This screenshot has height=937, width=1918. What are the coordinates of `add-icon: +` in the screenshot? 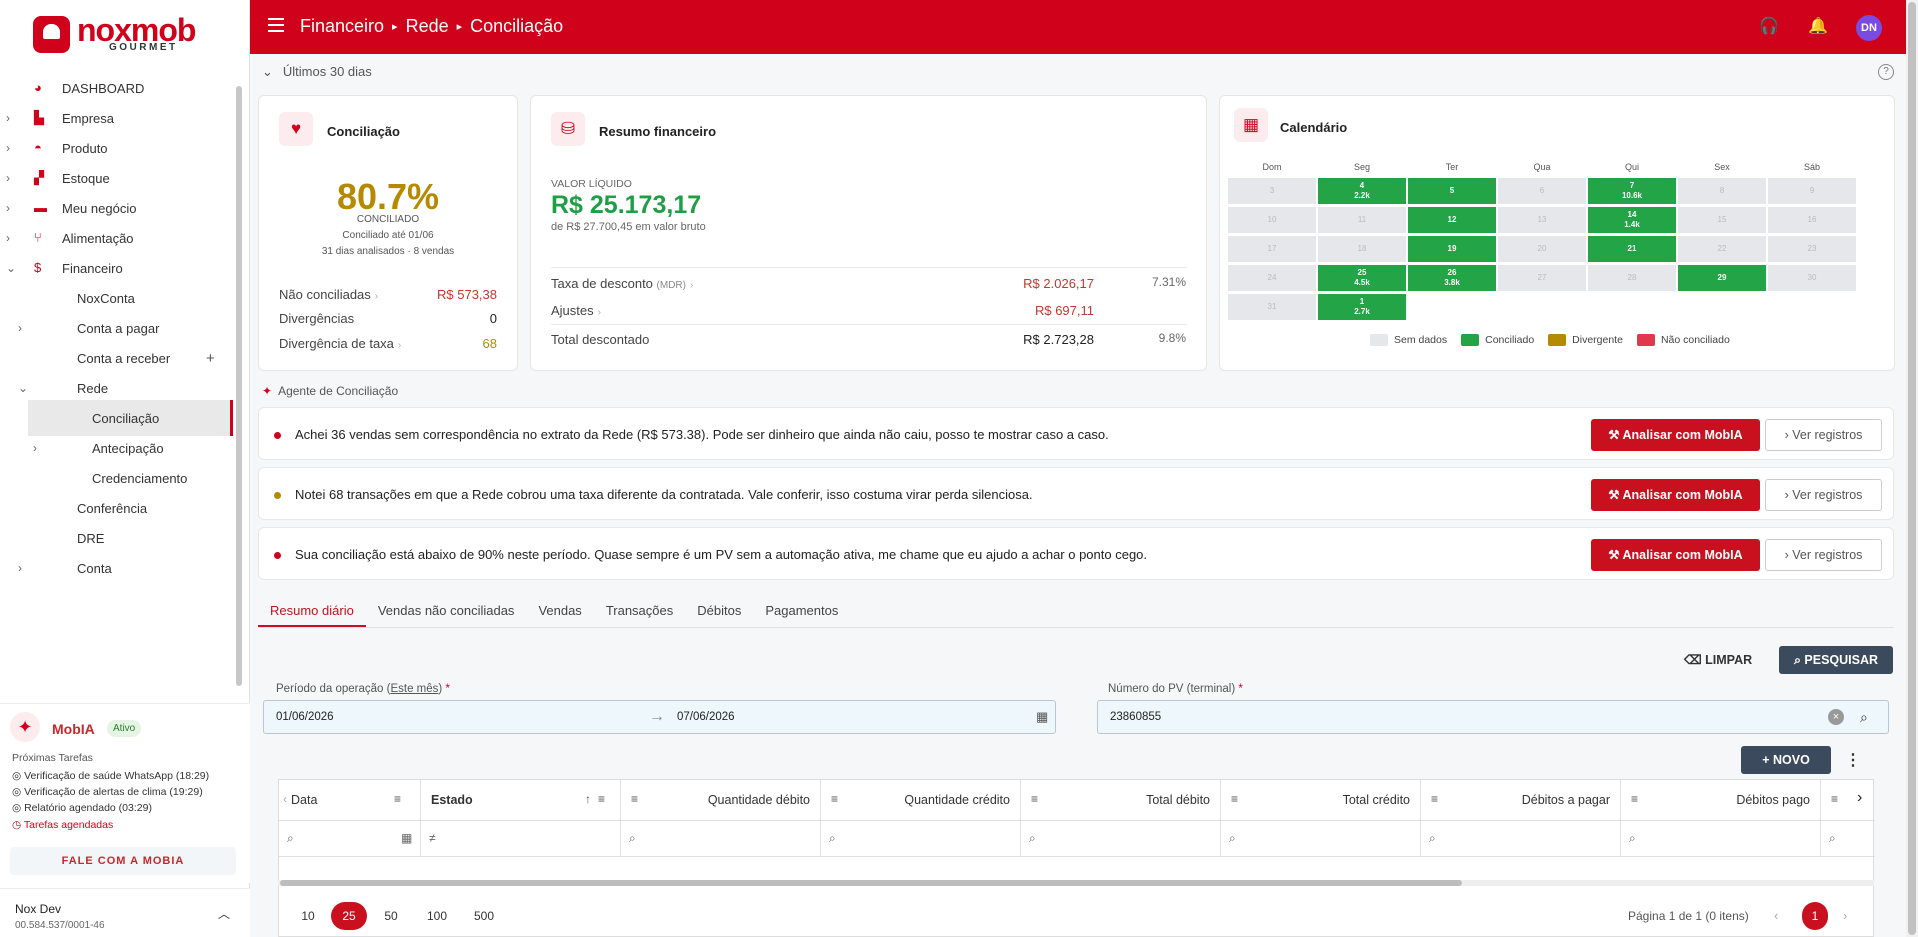 It's located at (210, 358).